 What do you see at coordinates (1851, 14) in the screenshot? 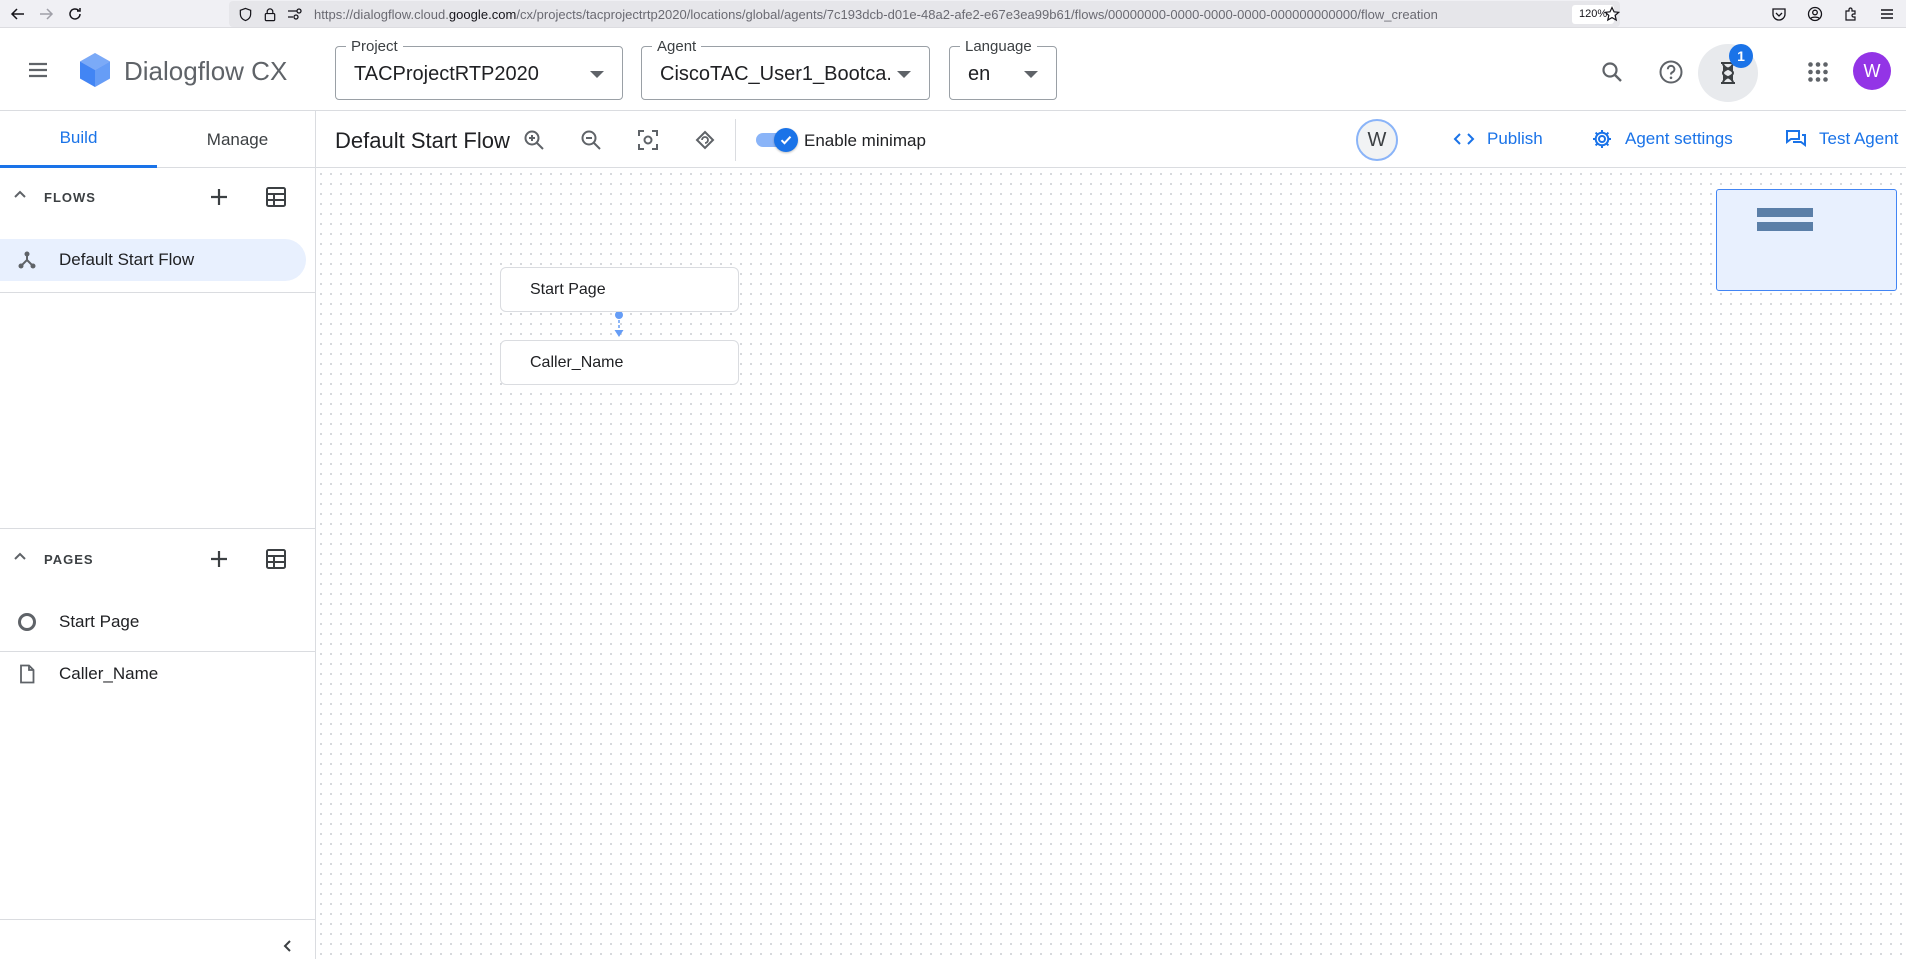
I see `extensions-icon` at bounding box center [1851, 14].